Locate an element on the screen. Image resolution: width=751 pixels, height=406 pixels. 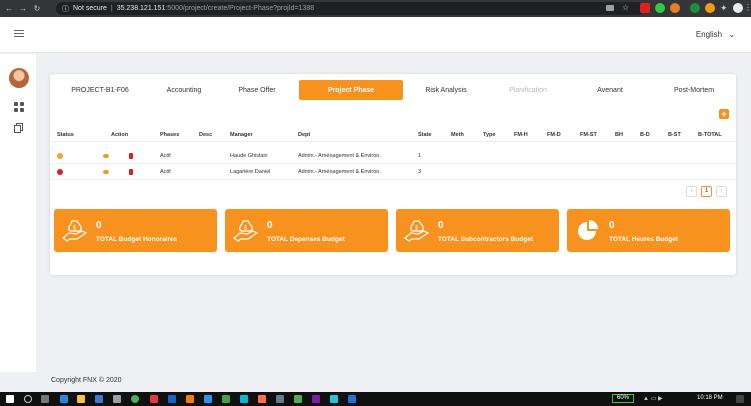
copy-documents-icon is located at coordinates (19, 128).